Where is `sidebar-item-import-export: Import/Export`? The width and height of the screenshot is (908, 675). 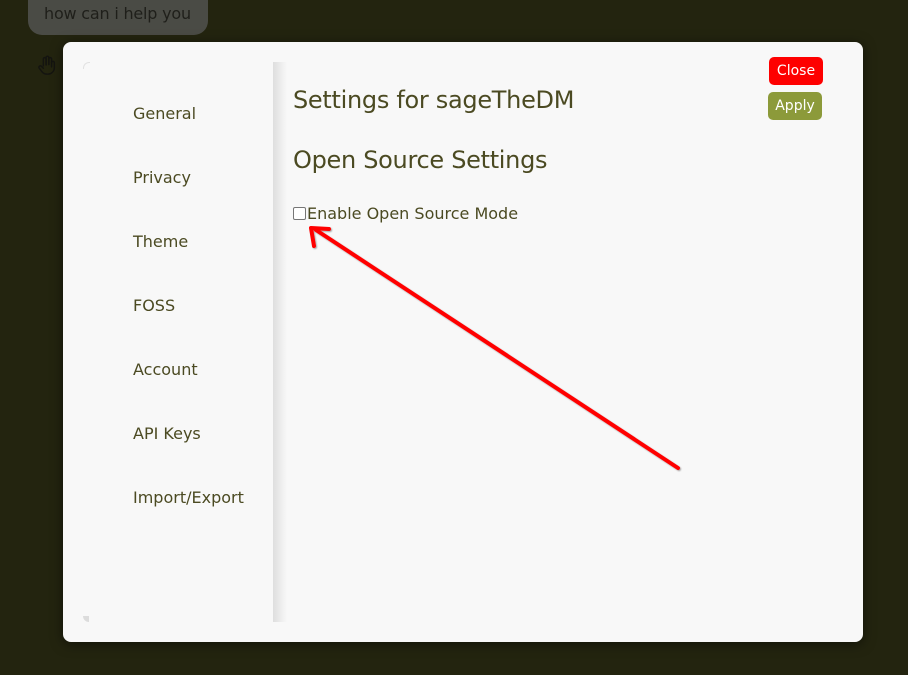 sidebar-item-import-export: Import/Export is located at coordinates (188, 497).